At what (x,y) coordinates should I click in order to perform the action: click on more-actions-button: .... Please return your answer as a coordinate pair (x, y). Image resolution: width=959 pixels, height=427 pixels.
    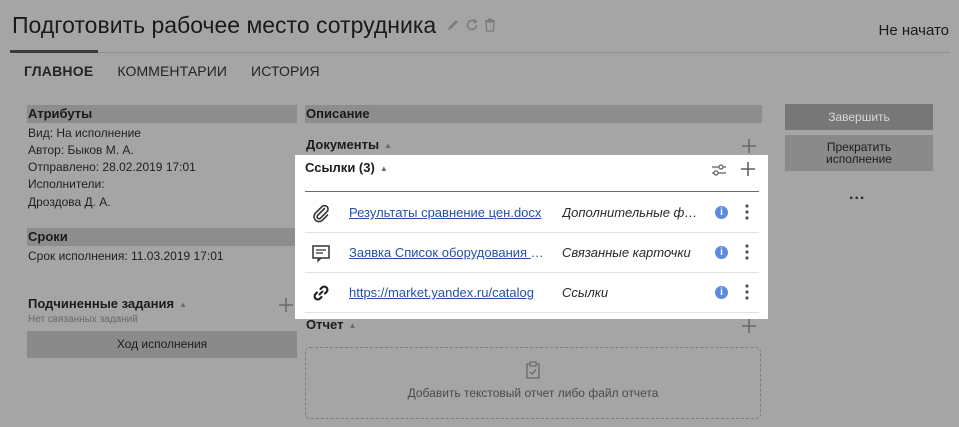
    Looking at the image, I should click on (857, 195).